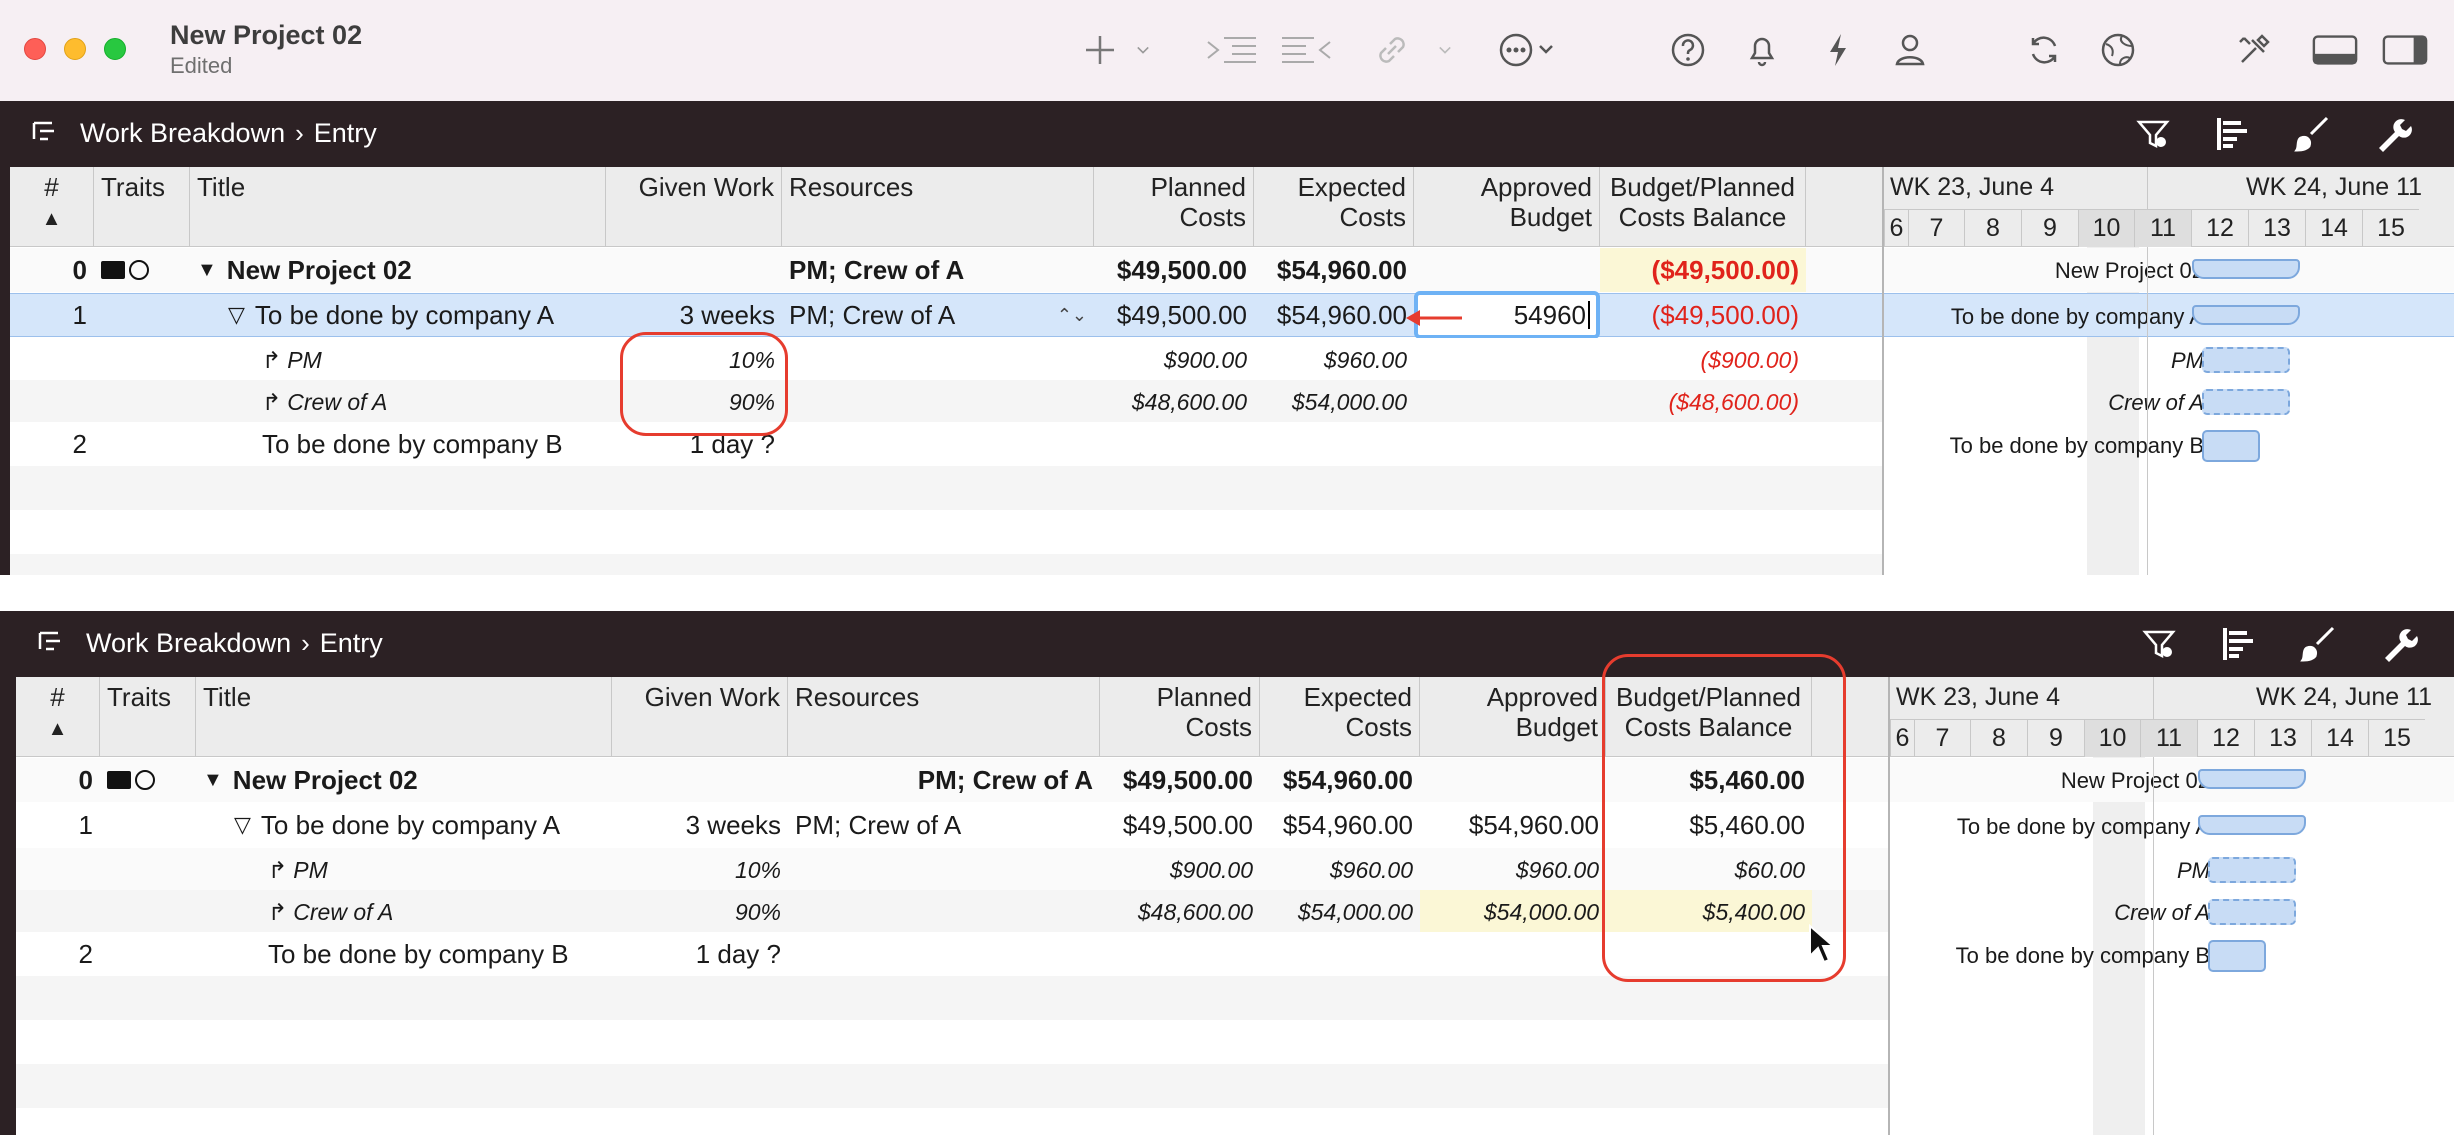  I want to click on clock-icon, so click(139, 270).